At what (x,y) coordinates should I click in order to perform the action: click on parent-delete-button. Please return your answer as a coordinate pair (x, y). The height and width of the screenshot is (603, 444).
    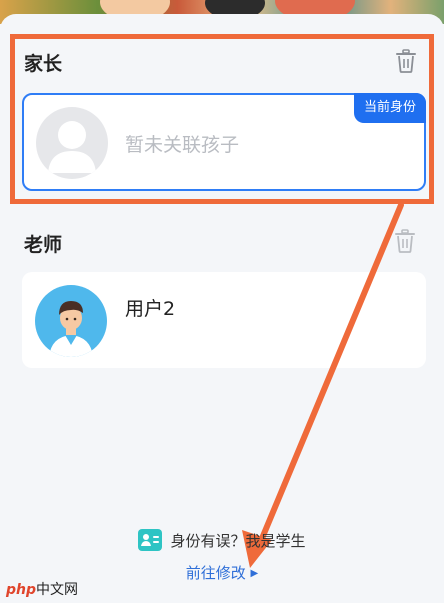
    Looking at the image, I should click on (406, 61).